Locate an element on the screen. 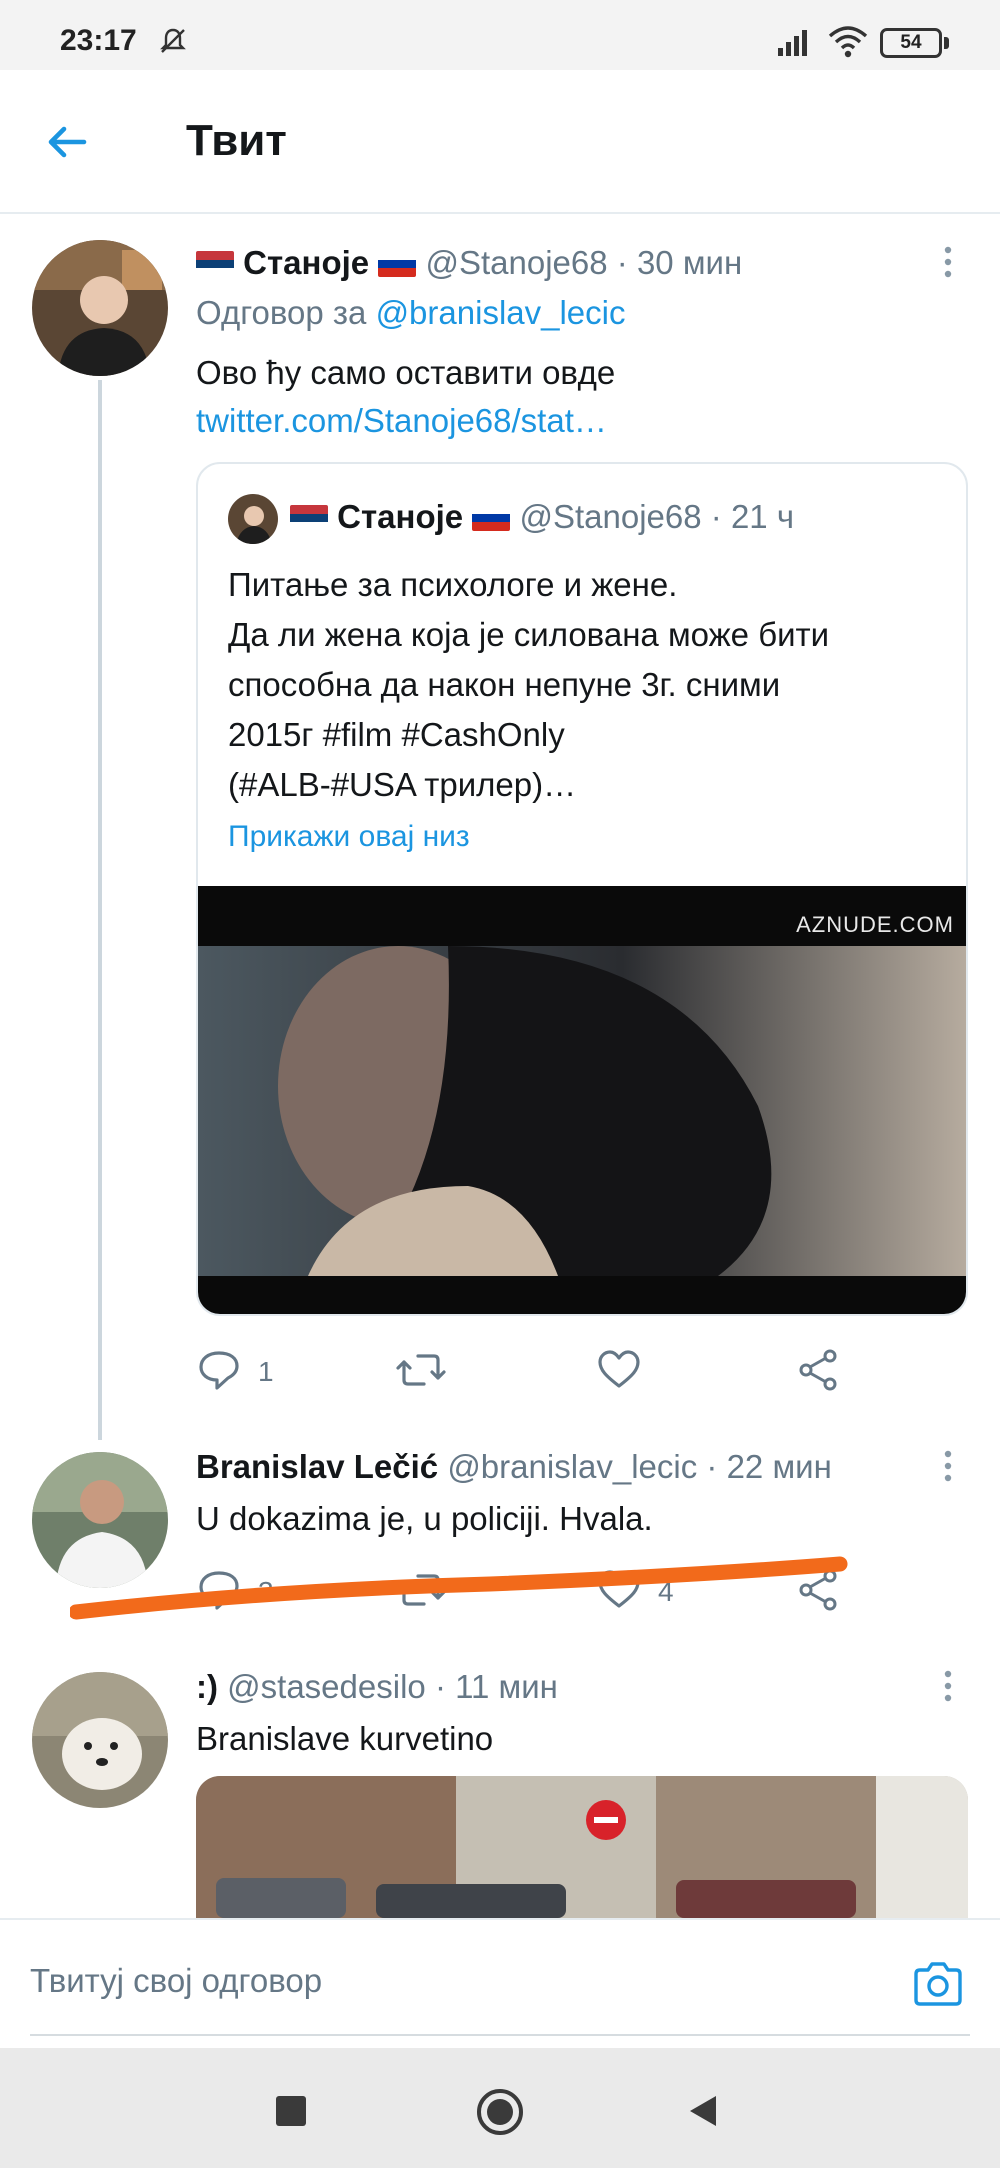 Image resolution: width=1000 pixels, height=2168 pixels. retweet-icon is located at coordinates (421, 1370).